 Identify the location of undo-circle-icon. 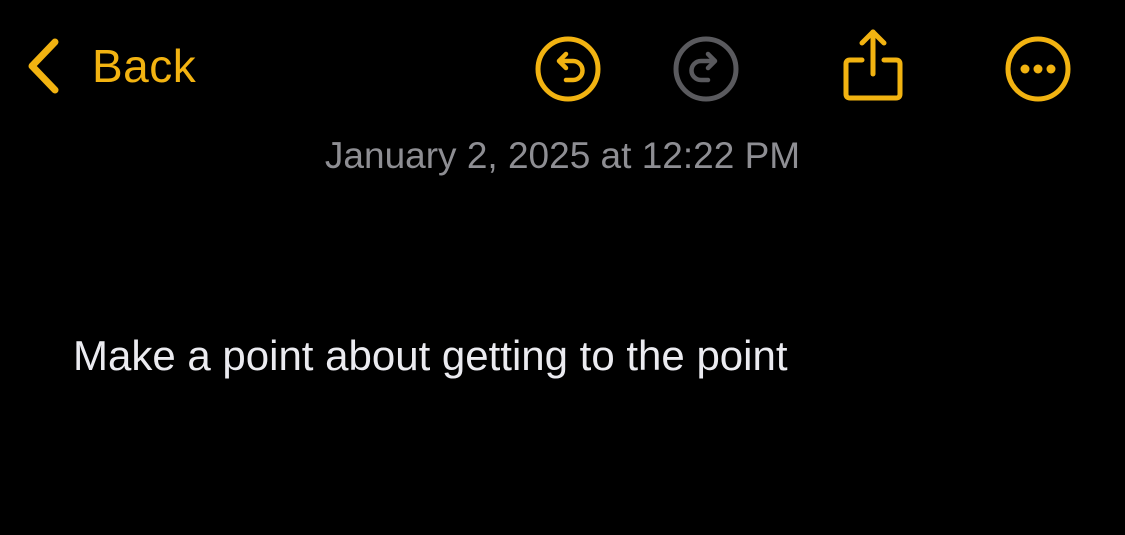
(568, 69).